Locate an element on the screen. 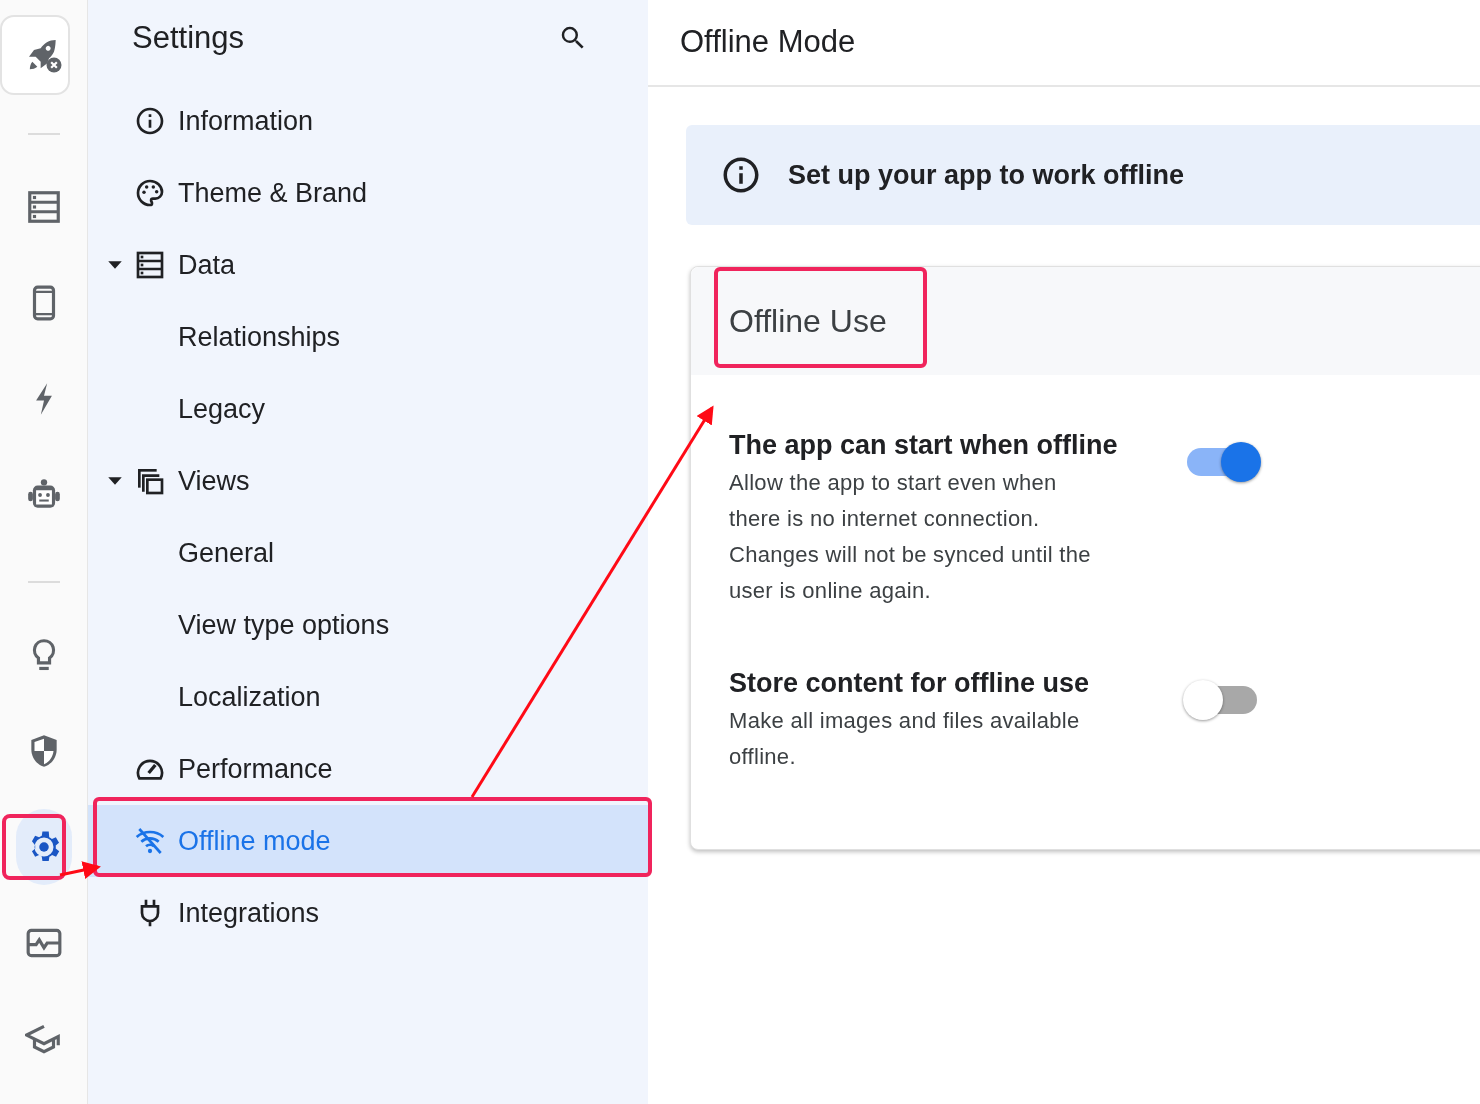  nav-item: Performance is located at coordinates (368, 769).